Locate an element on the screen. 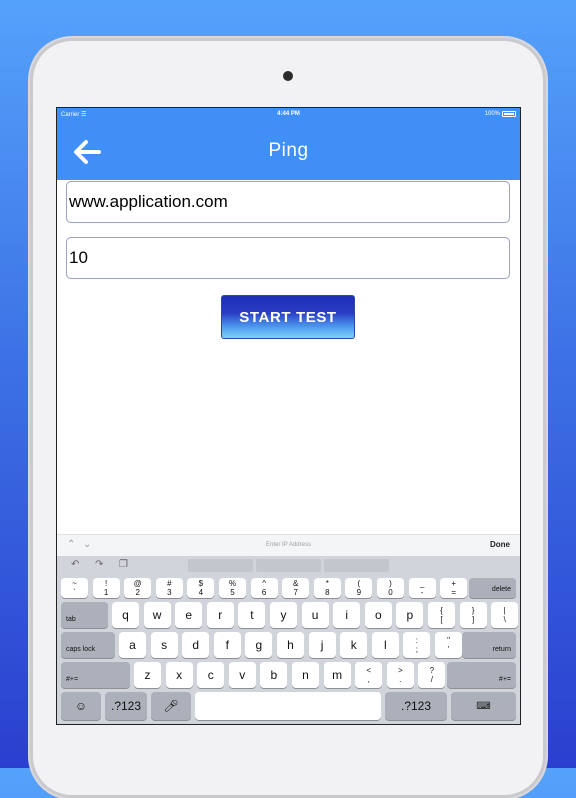 The width and height of the screenshot is (576, 798). key-label: s is located at coordinates (164, 645).